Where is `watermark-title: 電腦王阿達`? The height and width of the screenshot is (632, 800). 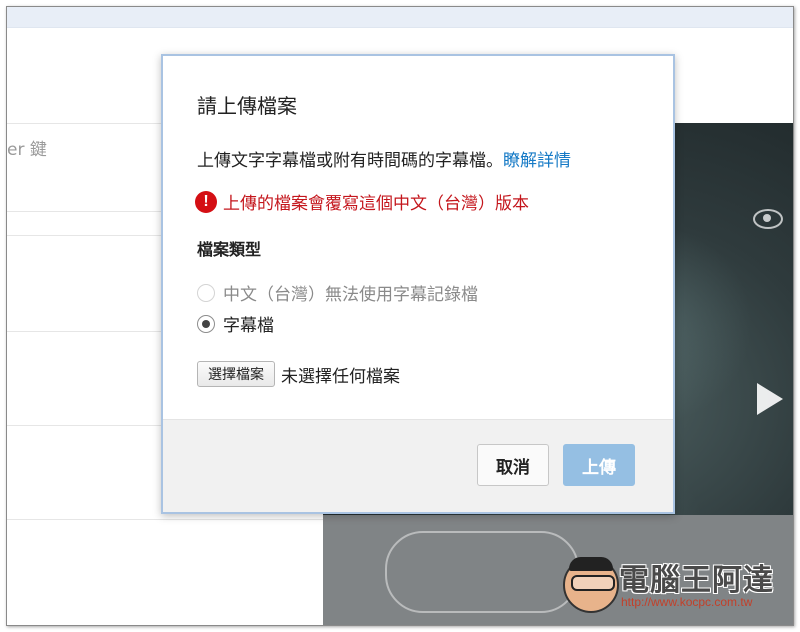 watermark-title: 電腦王阿達 is located at coordinates (696, 580).